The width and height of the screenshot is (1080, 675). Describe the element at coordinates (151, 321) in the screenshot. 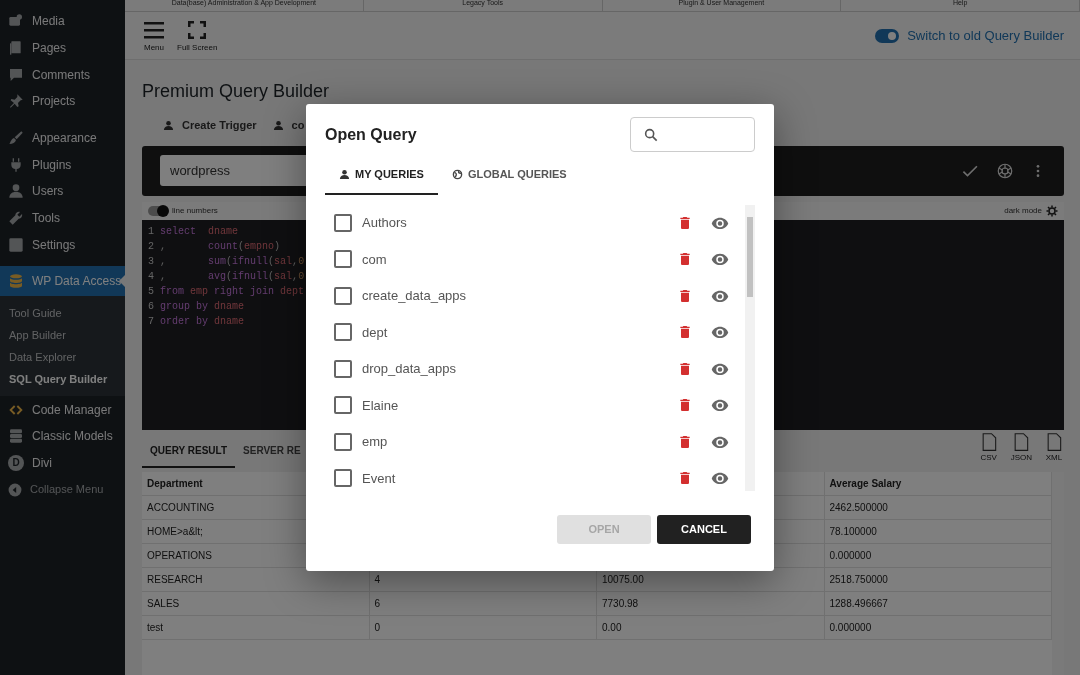

I see `line-number: 7` at that location.